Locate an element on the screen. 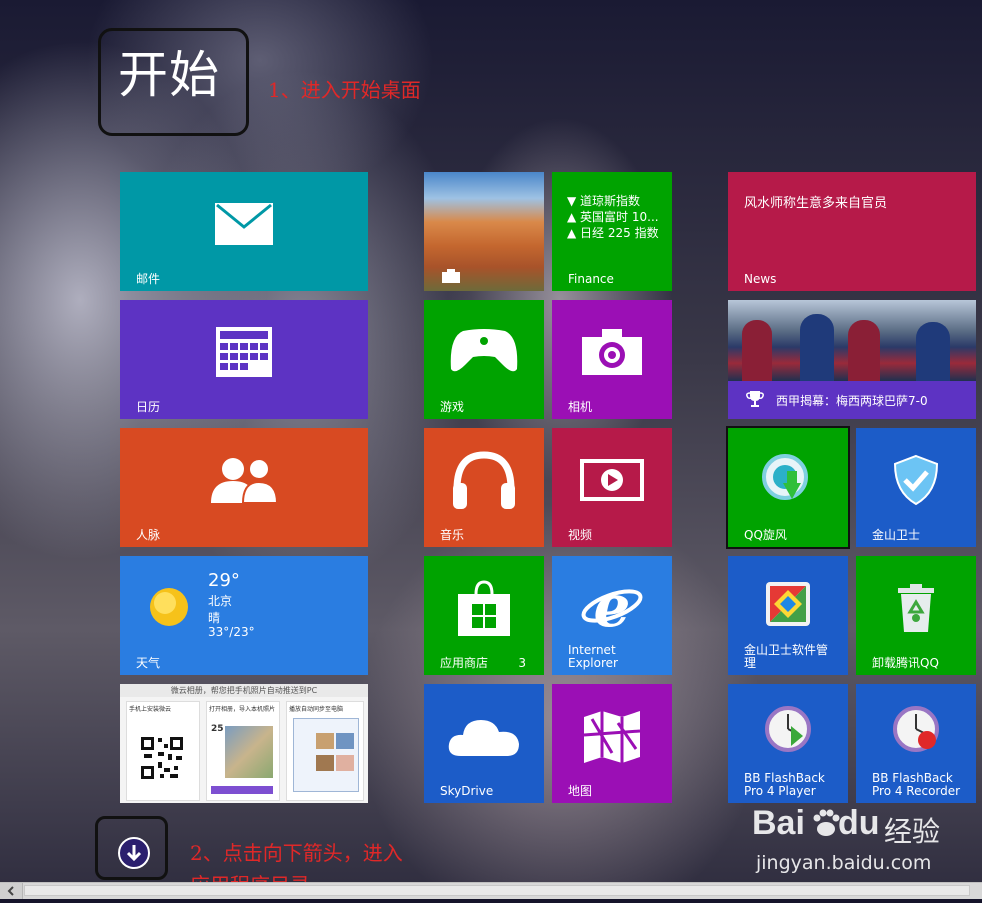  tile-news: 风水师称生意多来自官员 News is located at coordinates (852, 231).